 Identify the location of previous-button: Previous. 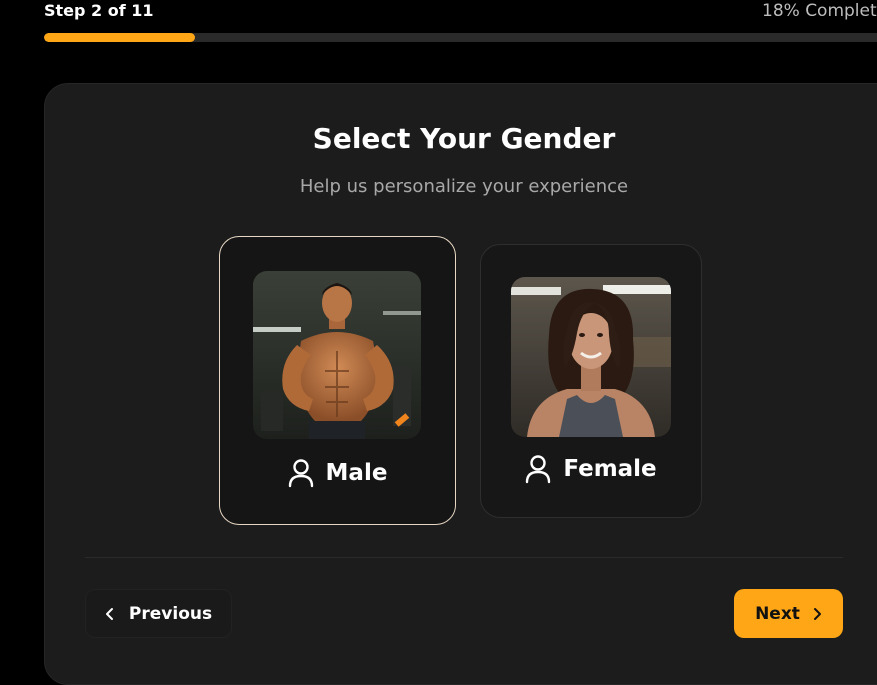
(158, 613).